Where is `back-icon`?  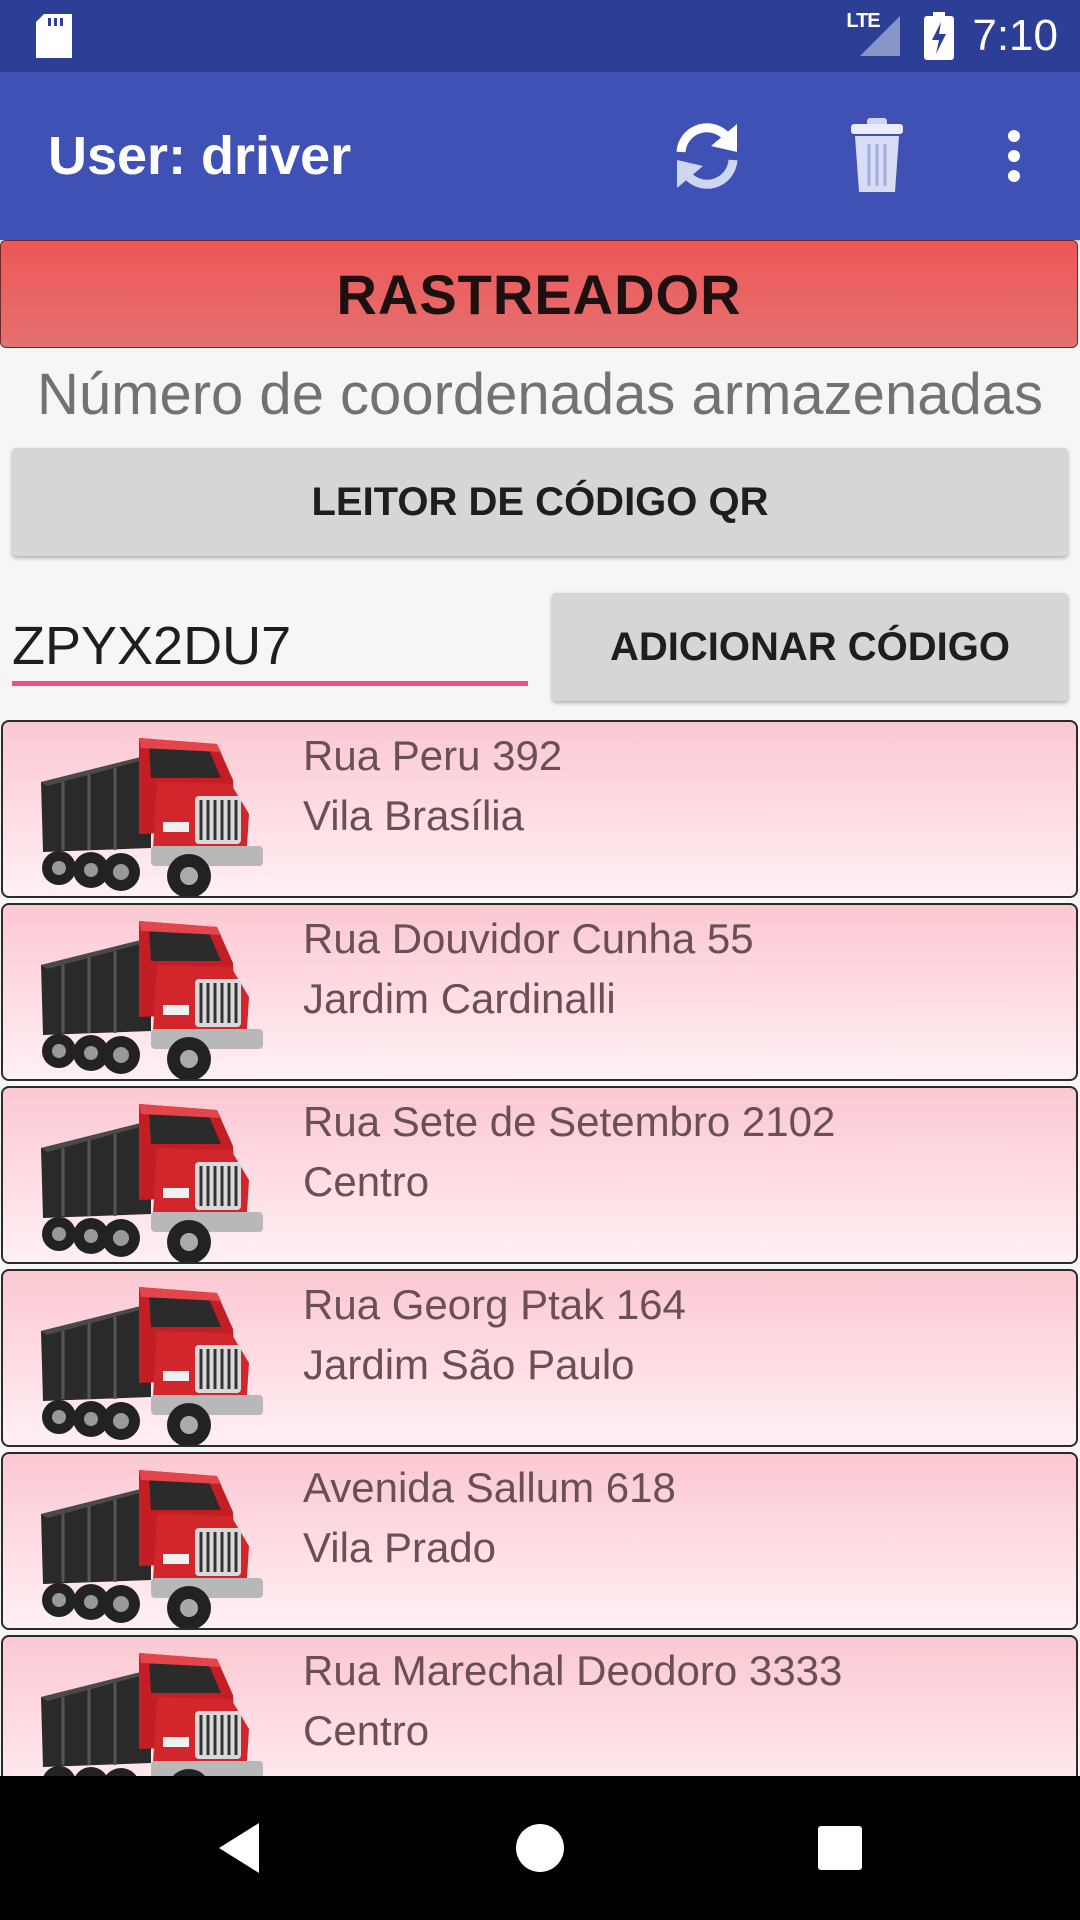
back-icon is located at coordinates (239, 1848).